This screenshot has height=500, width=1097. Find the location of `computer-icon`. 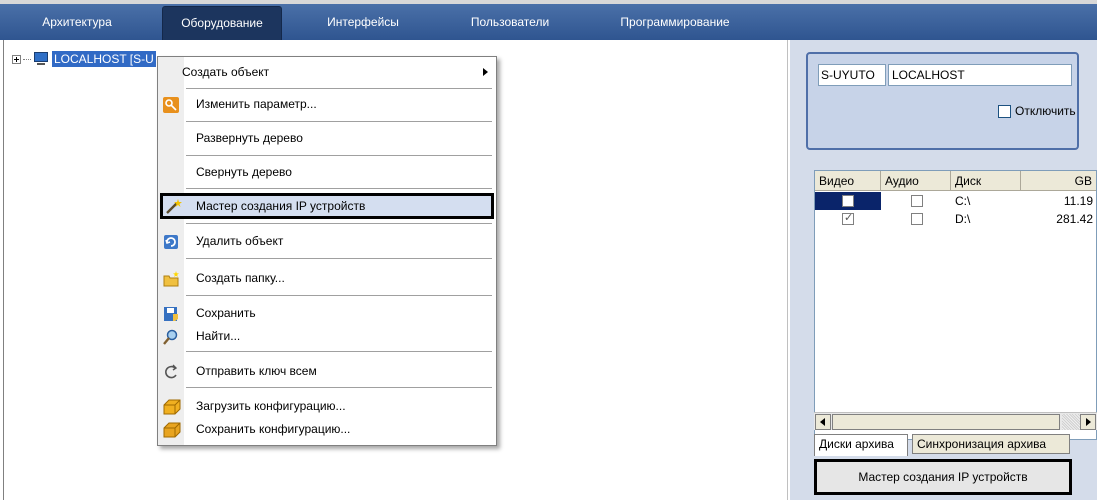

computer-icon is located at coordinates (41, 59).